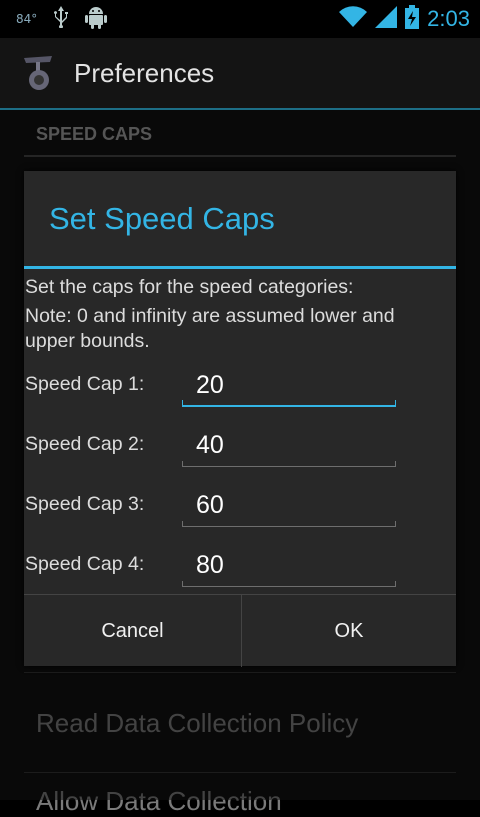  What do you see at coordinates (349, 631) in the screenshot?
I see `ok-button: OK` at bounding box center [349, 631].